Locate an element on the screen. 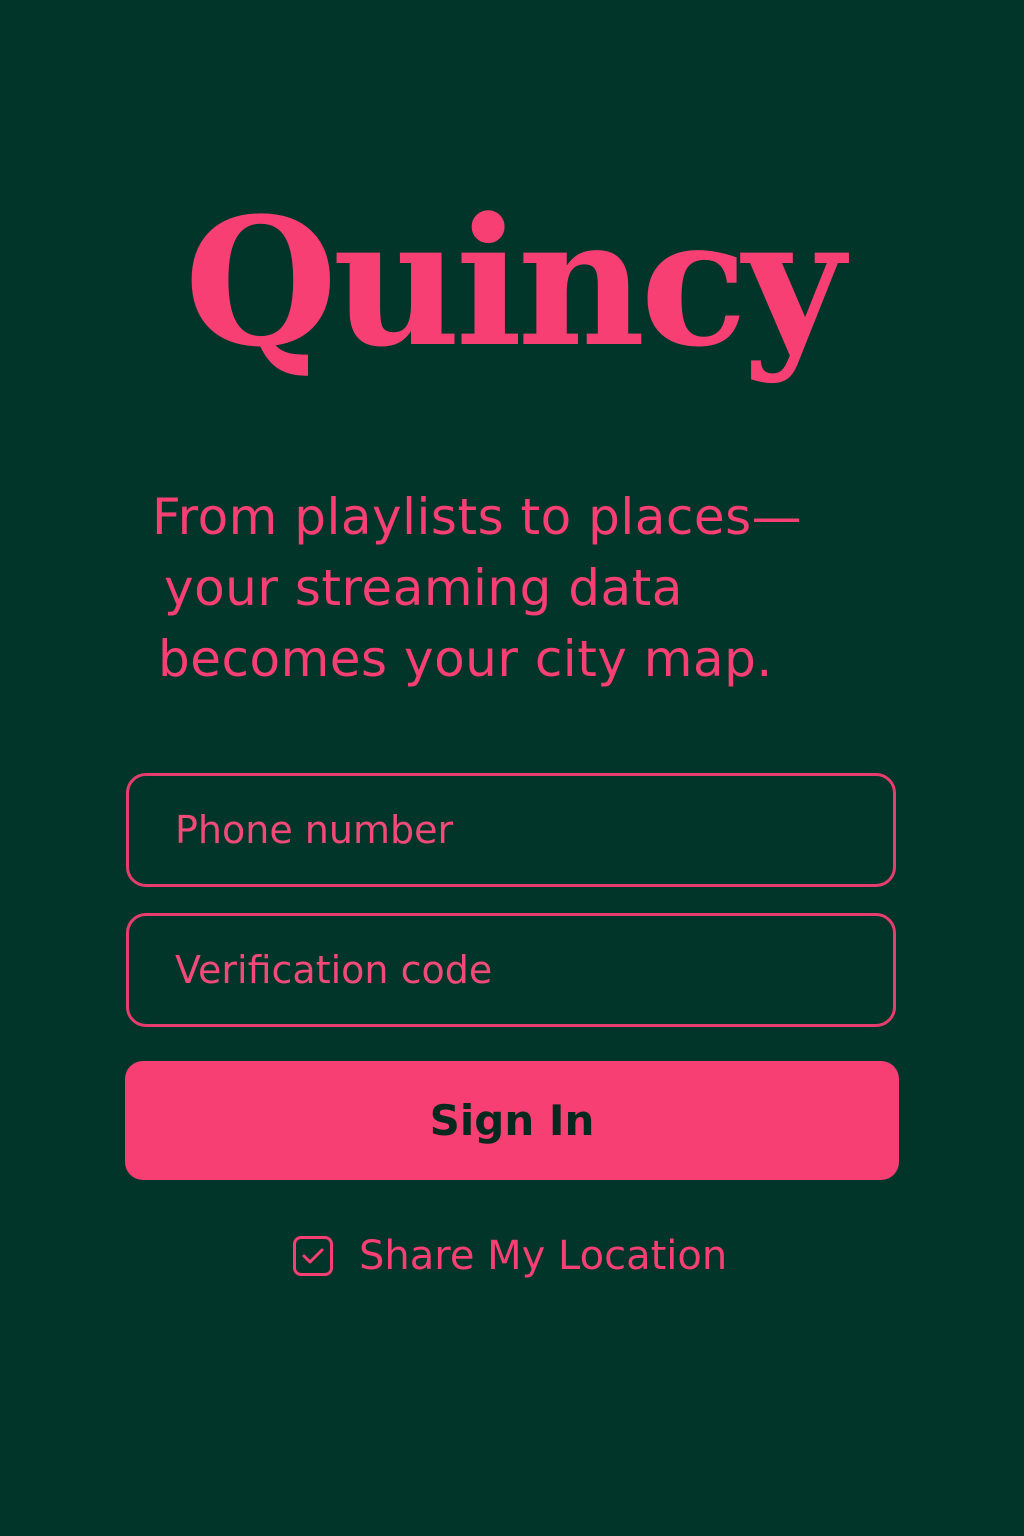 Image resolution: width=1024 pixels, height=1536 pixels. phone-number-input is located at coordinates (511, 830).